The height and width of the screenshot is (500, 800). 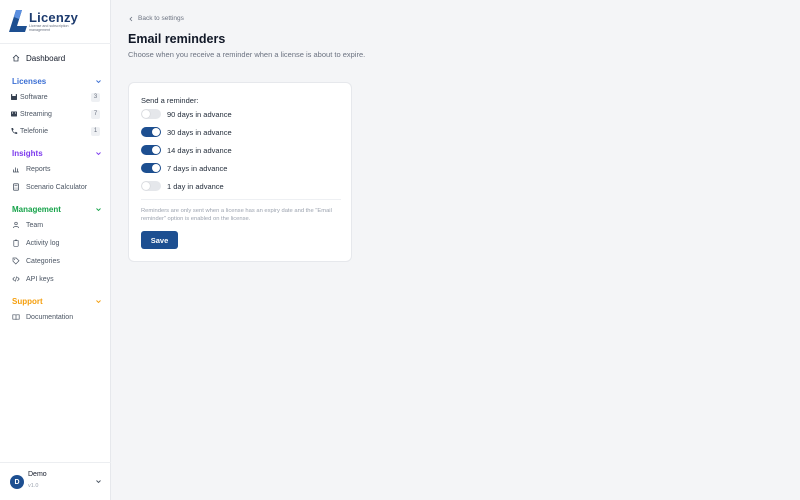 What do you see at coordinates (15, 225) in the screenshot?
I see `team-icon` at bounding box center [15, 225].